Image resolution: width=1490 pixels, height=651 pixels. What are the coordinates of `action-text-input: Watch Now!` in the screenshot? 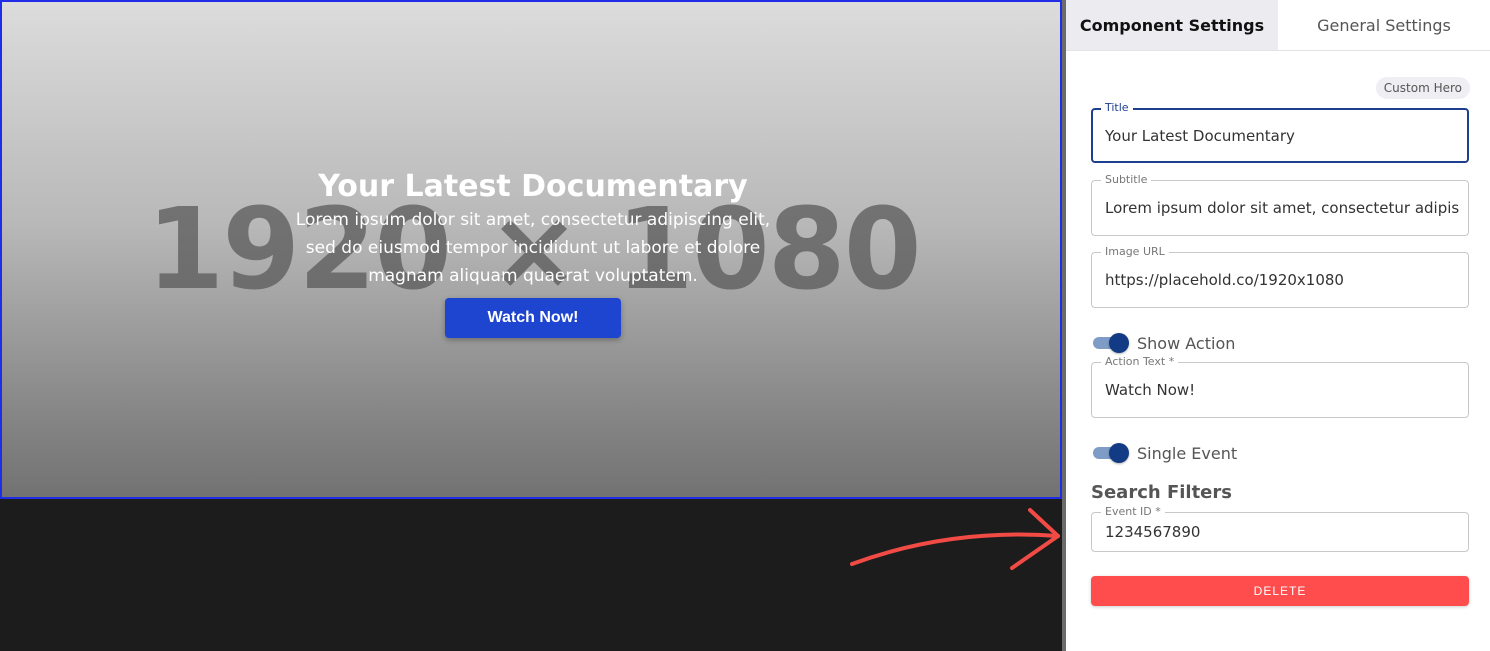 It's located at (1282, 390).